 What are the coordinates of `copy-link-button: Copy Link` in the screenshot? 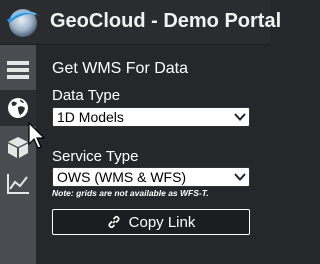 It's located at (151, 222).